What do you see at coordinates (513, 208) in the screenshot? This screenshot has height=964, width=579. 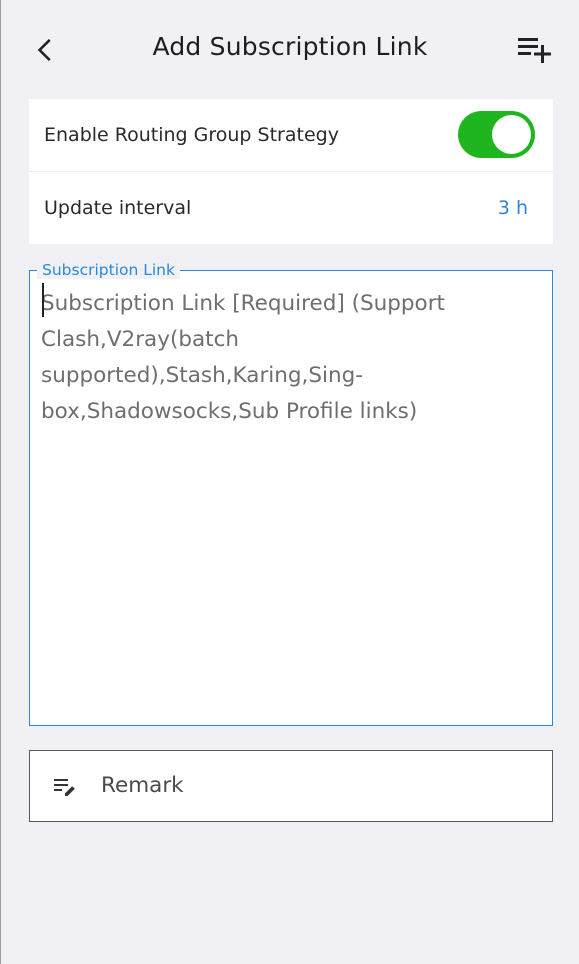 I see `update-interval-value: 3 h` at bounding box center [513, 208].